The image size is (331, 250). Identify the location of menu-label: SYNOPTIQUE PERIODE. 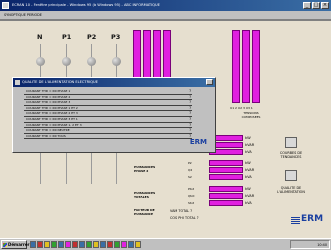
(23, 15).